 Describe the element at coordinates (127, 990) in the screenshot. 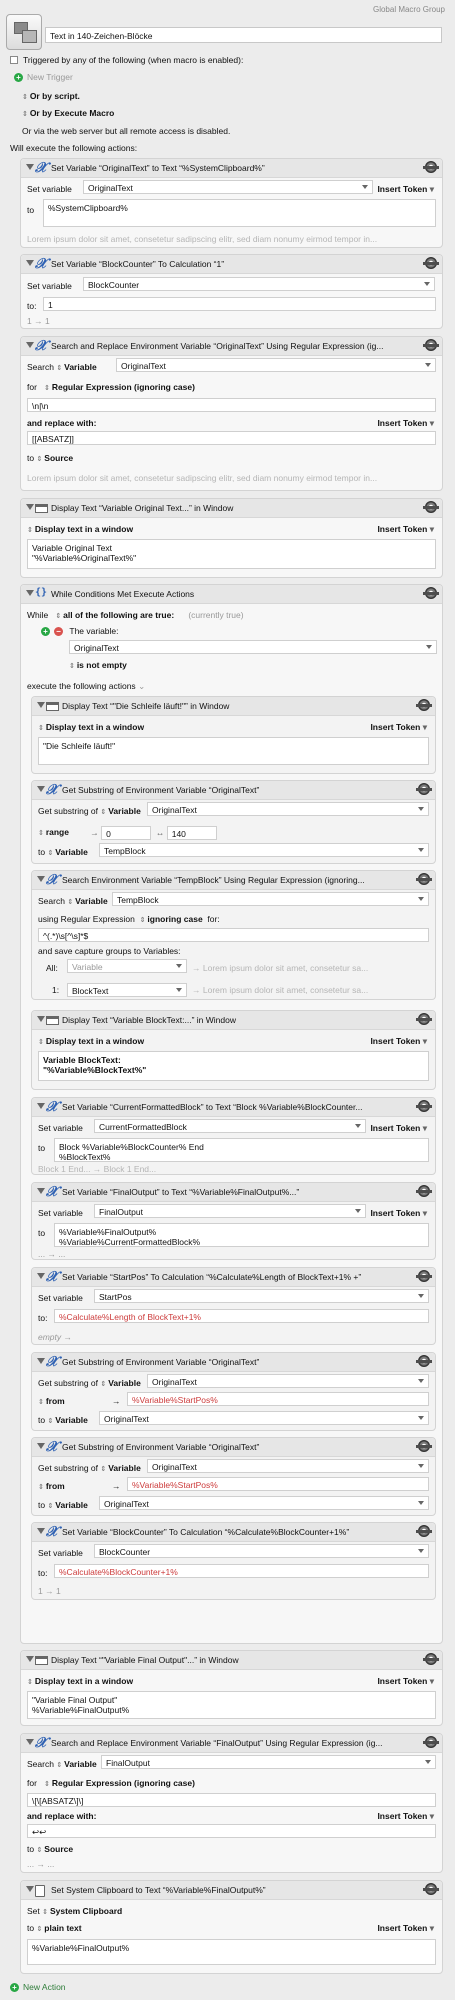

I see `group-1-variable-field: BlockText` at that location.